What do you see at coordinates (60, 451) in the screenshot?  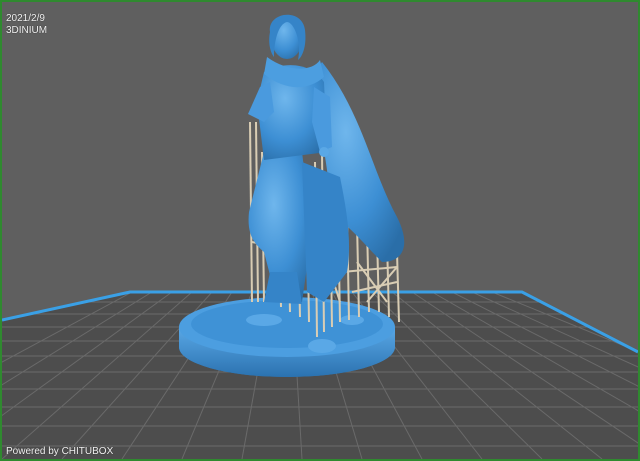 I see `powered-by-label: Powered by CHITUBOX` at bounding box center [60, 451].